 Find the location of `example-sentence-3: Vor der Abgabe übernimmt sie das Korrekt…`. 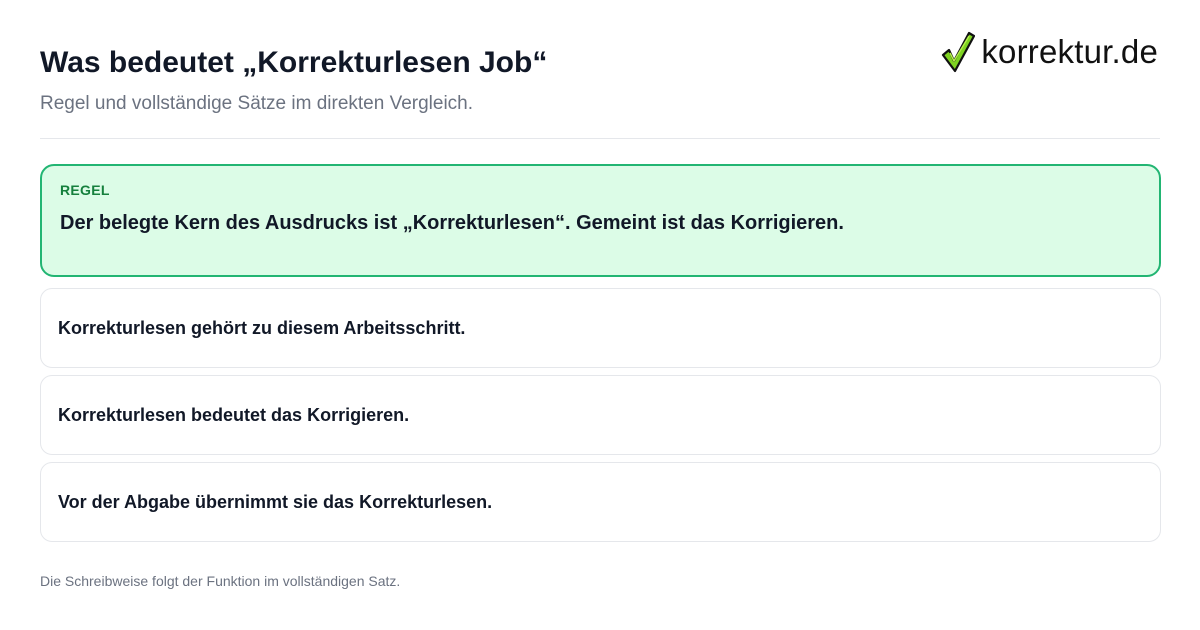

example-sentence-3: Vor der Abgabe übernimmt sie das Korrekt… is located at coordinates (600, 502).